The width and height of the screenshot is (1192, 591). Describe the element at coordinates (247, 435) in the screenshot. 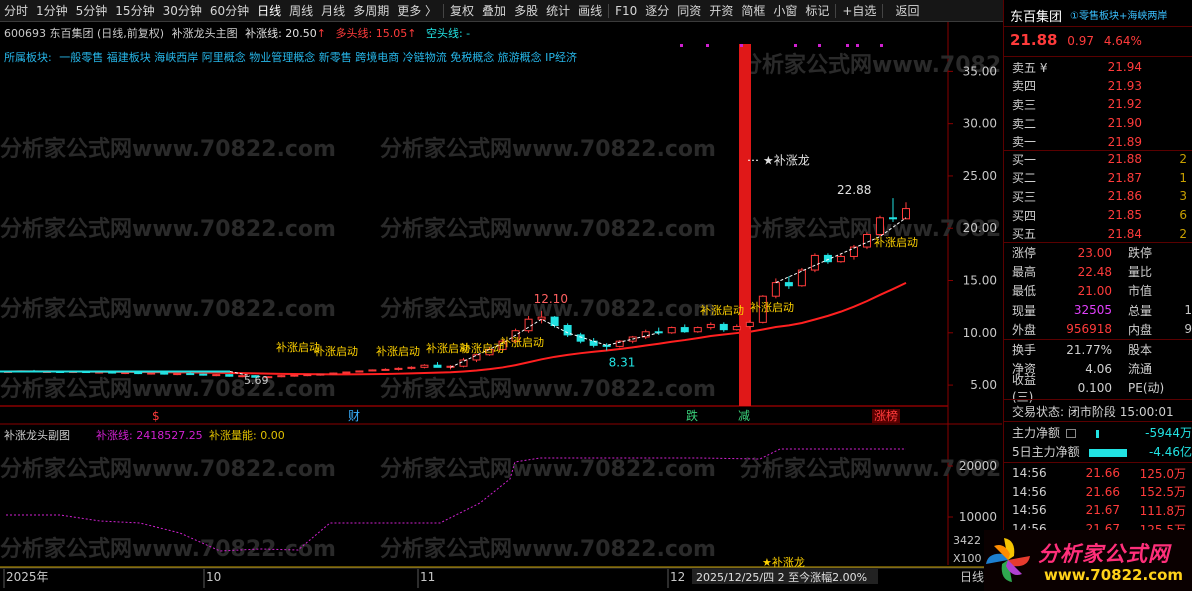

I see `sub-energy-label: 补涨量能: 0.00` at that location.